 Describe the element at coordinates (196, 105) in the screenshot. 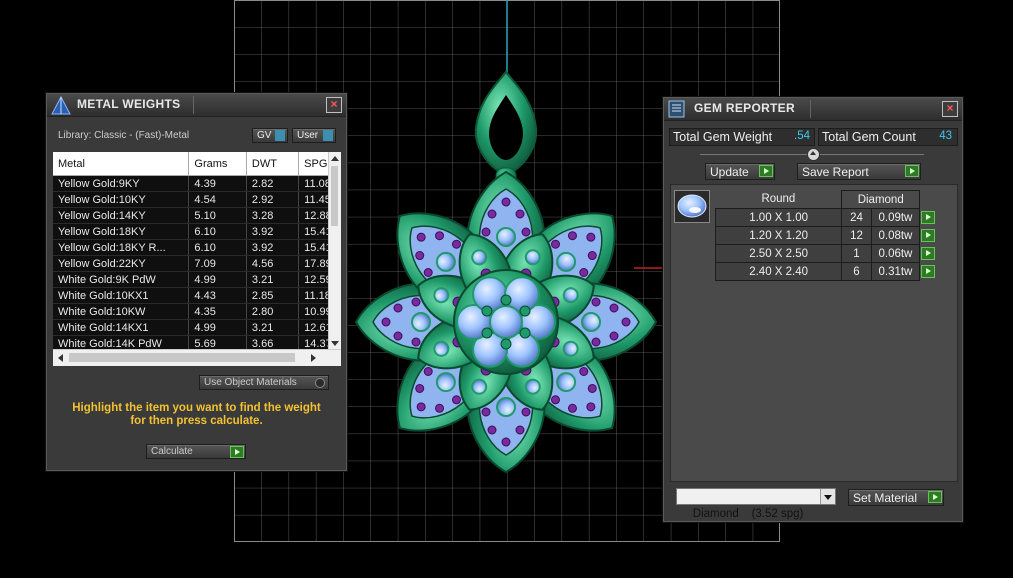

I see `metal-weights-titlebar: METAL WEIGHTS ×` at that location.